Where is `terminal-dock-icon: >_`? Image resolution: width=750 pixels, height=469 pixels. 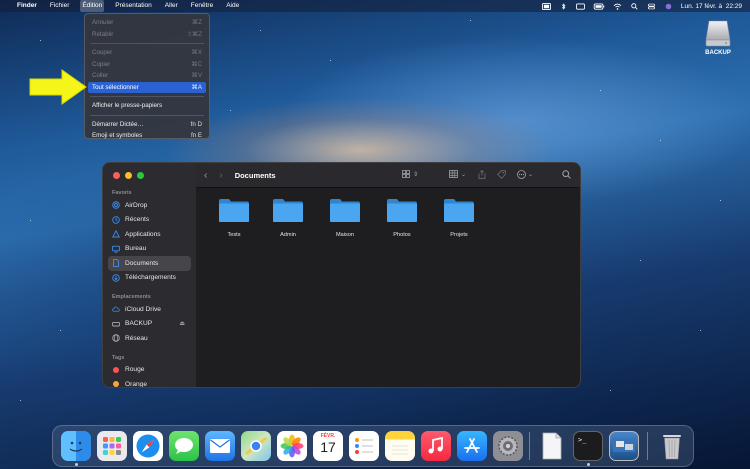 terminal-dock-icon: >_ is located at coordinates (588, 446).